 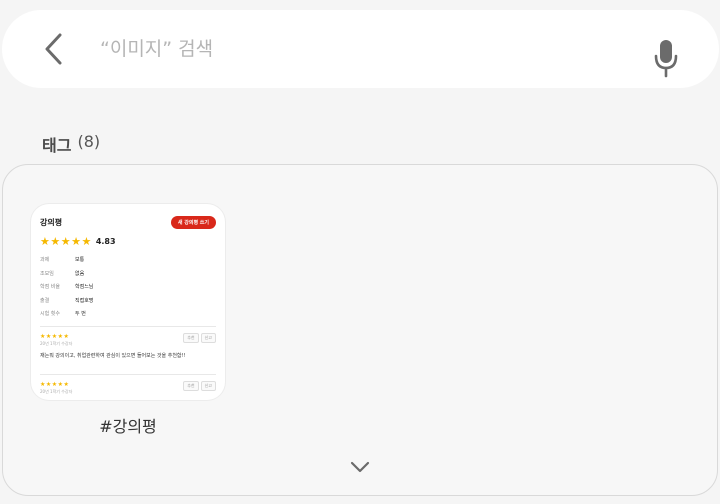 I want to click on tag-label: #강의평, so click(x=128, y=425).